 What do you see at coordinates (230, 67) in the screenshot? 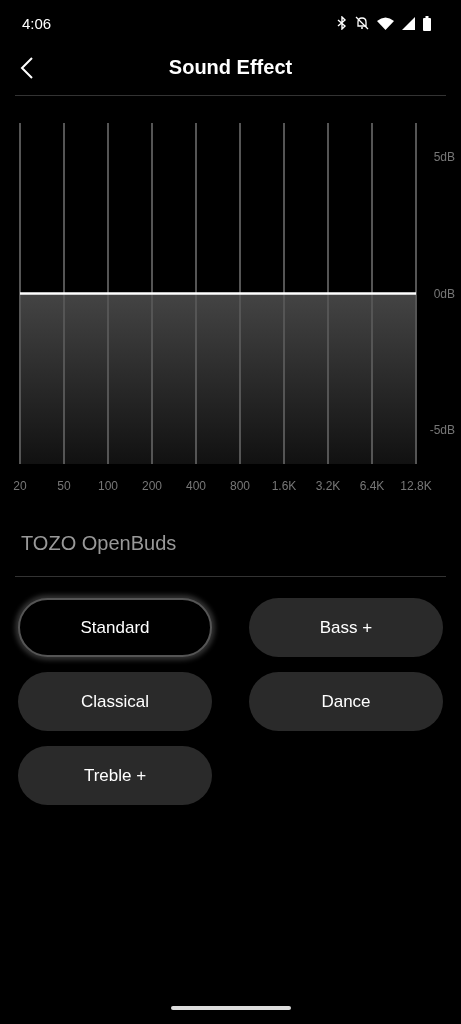
I see `page-title: Sound Effect` at bounding box center [230, 67].